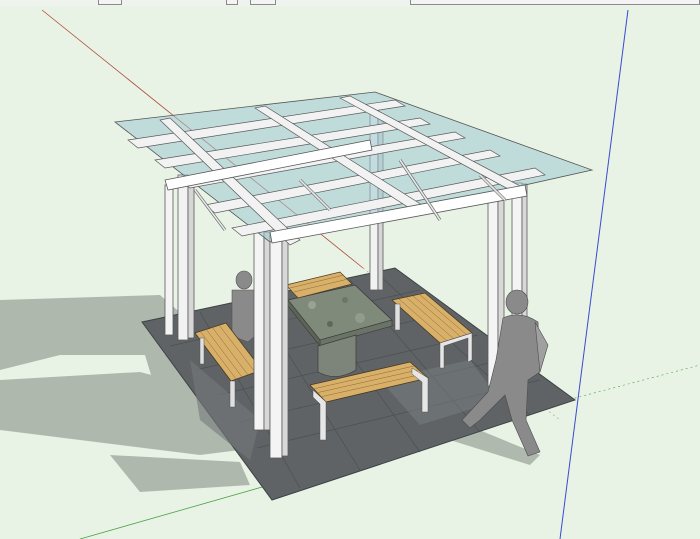  I want to click on blue-axis, so click(594, 274).